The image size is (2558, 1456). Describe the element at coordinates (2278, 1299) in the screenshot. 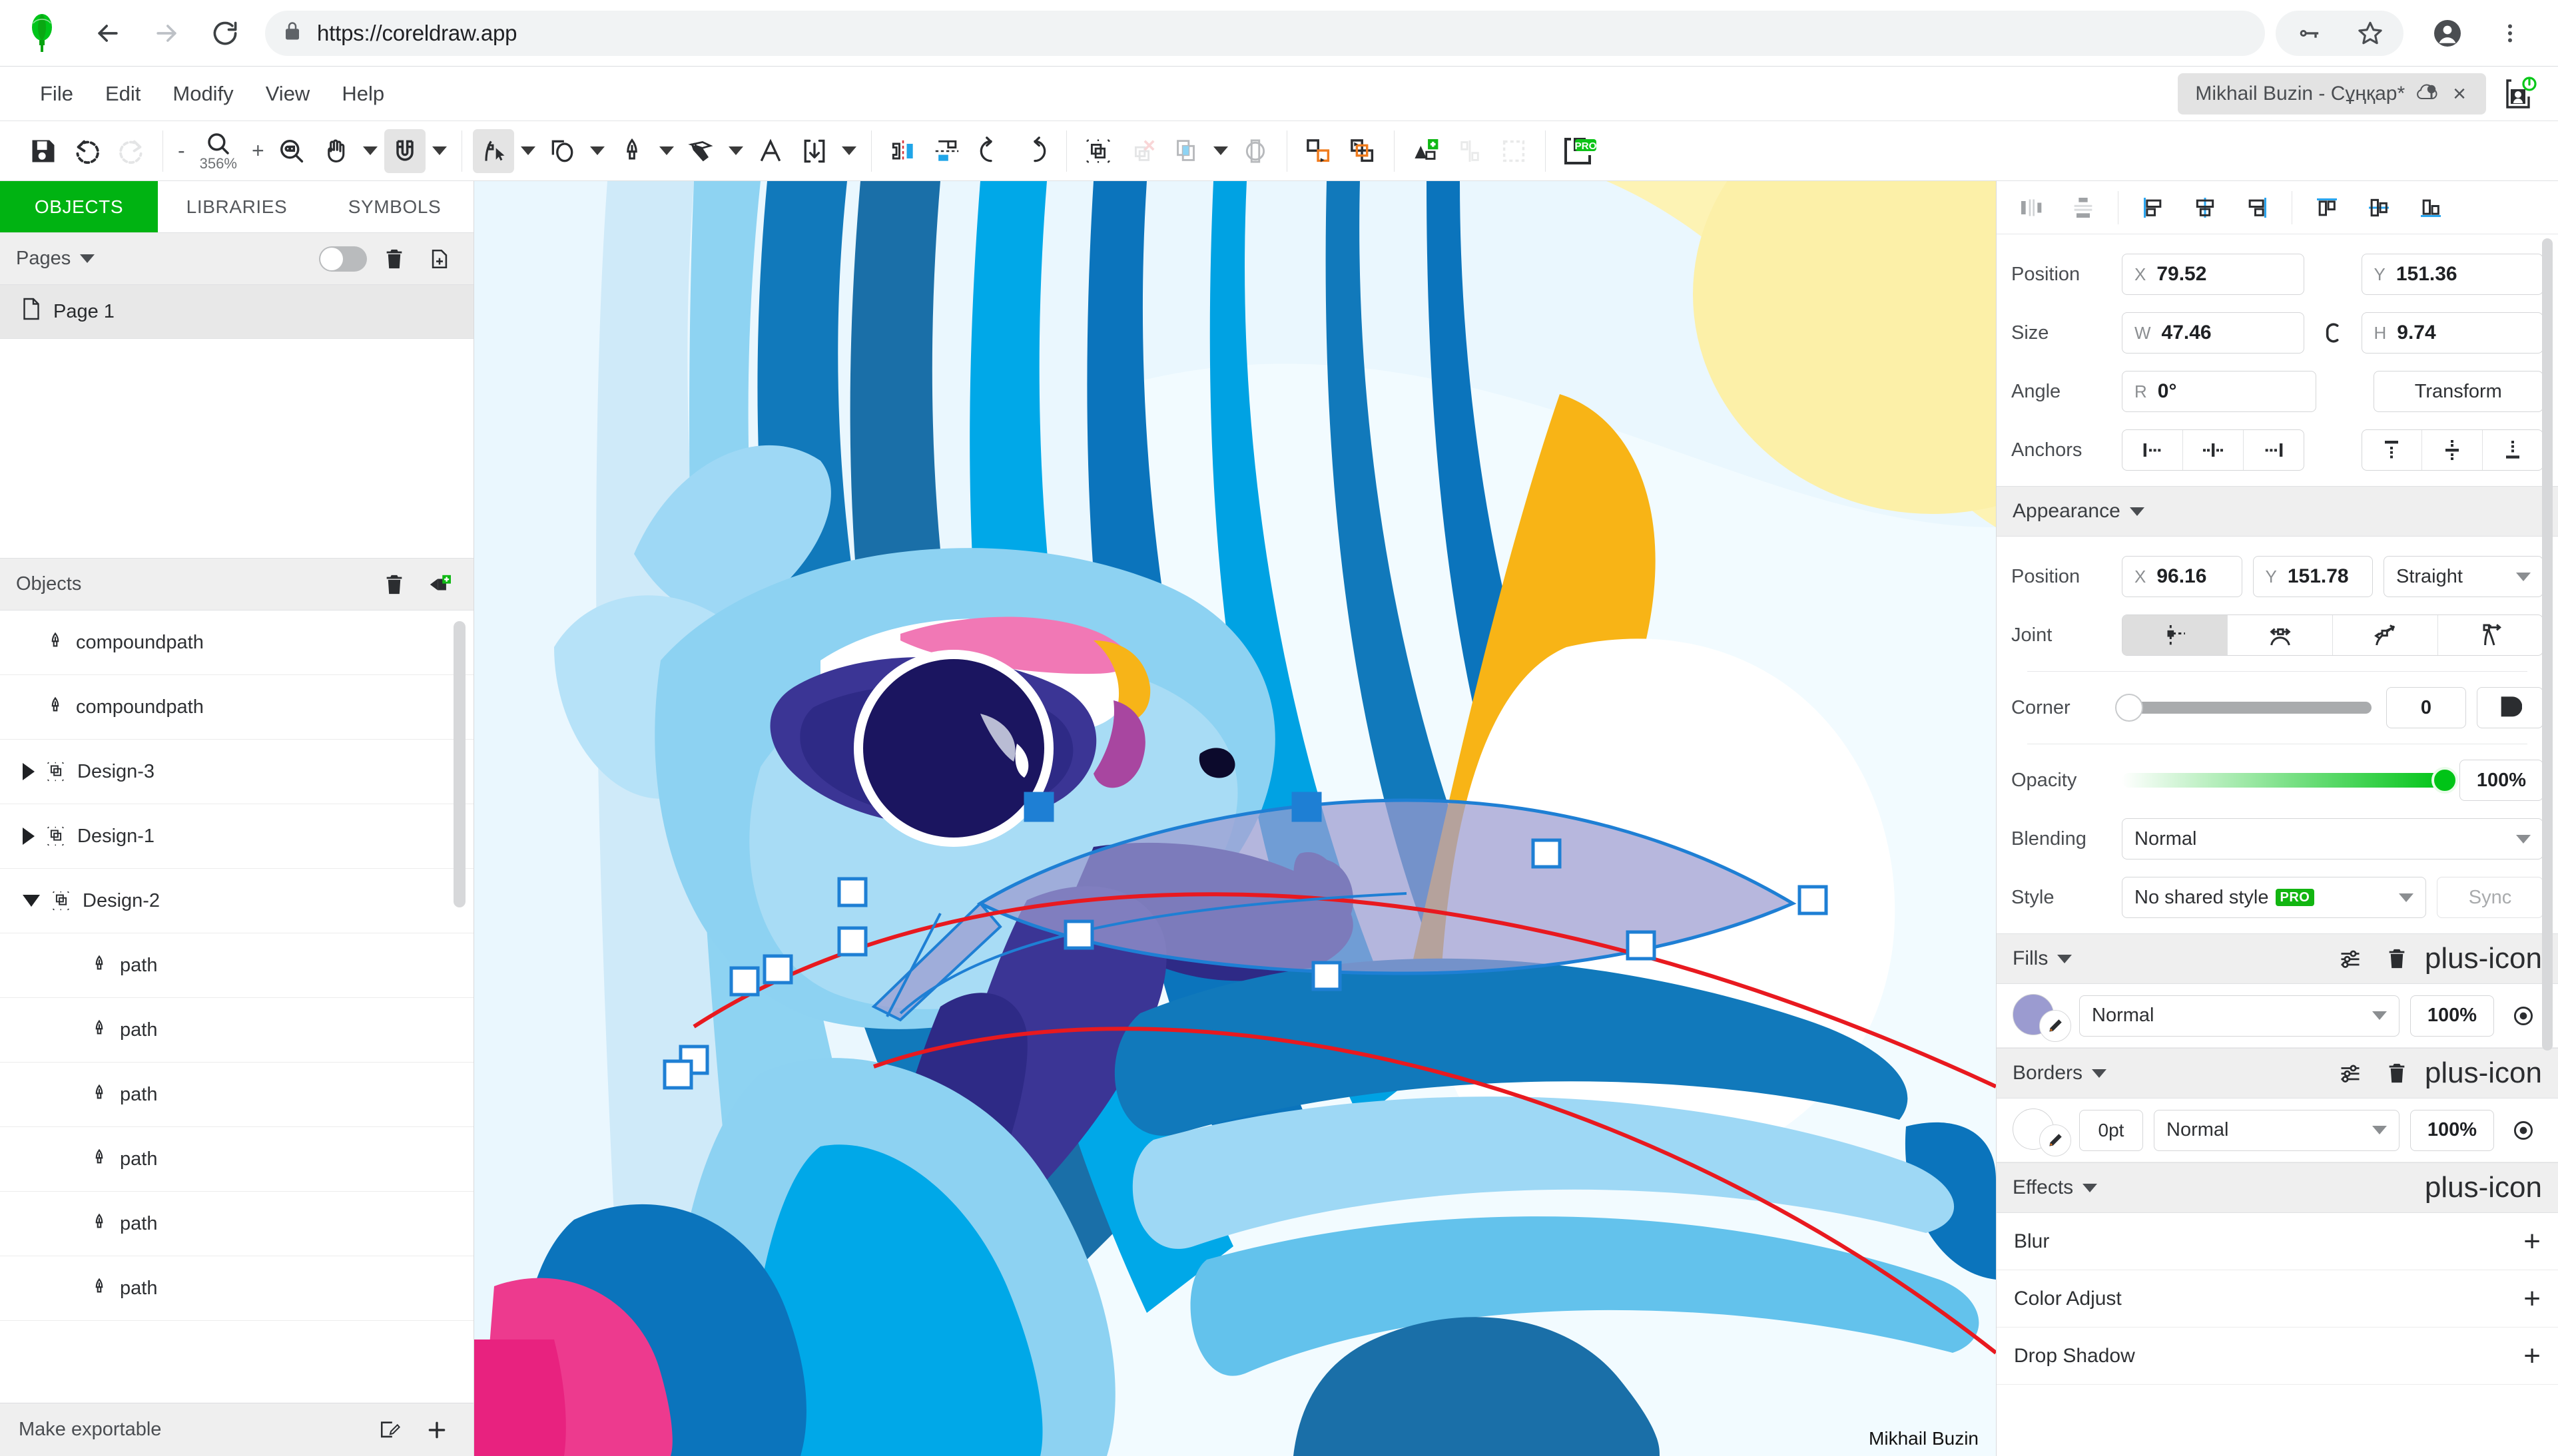

I see `effect-row: Color Adjust +` at that location.